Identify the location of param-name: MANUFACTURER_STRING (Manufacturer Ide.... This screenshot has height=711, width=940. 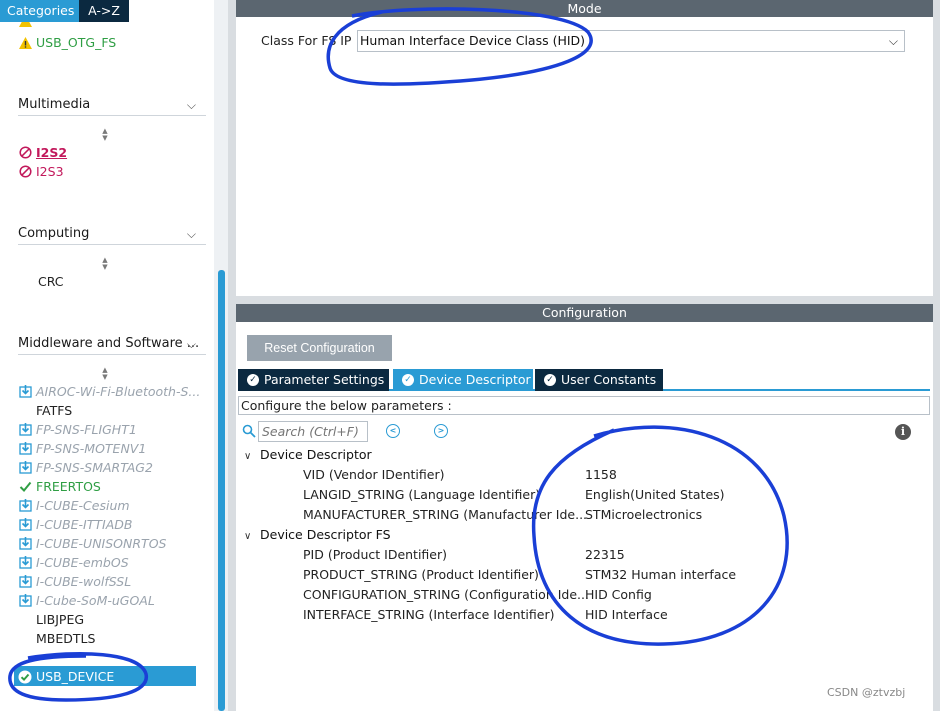
(445, 514).